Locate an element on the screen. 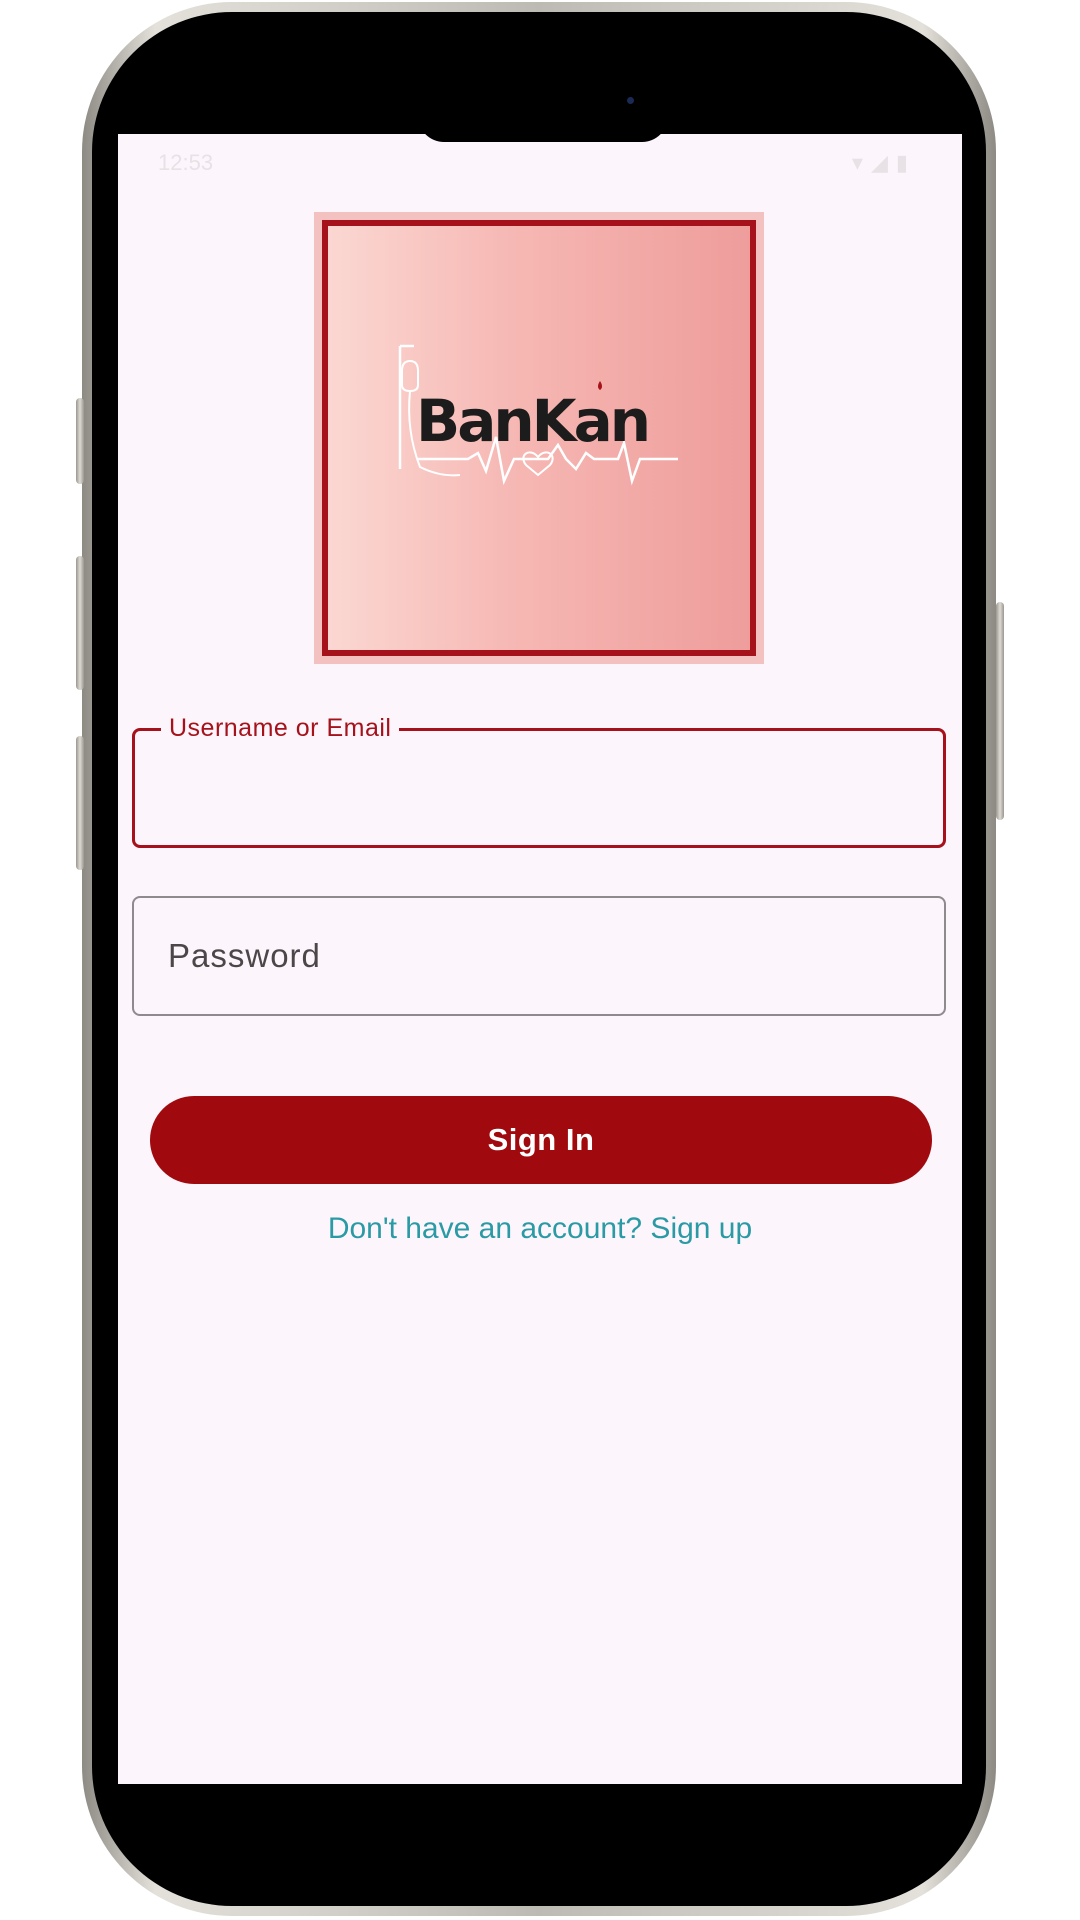  bankan-logo-graphic: BanKan is located at coordinates (538, 415).